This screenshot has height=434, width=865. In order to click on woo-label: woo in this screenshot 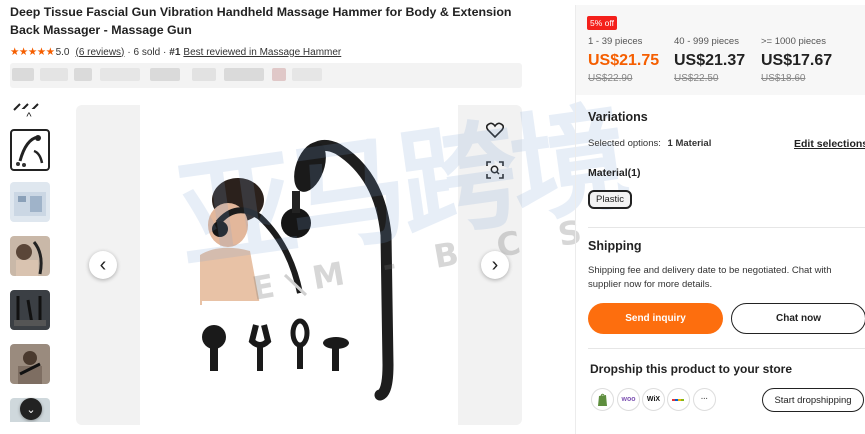, I will do `click(628, 399)`.